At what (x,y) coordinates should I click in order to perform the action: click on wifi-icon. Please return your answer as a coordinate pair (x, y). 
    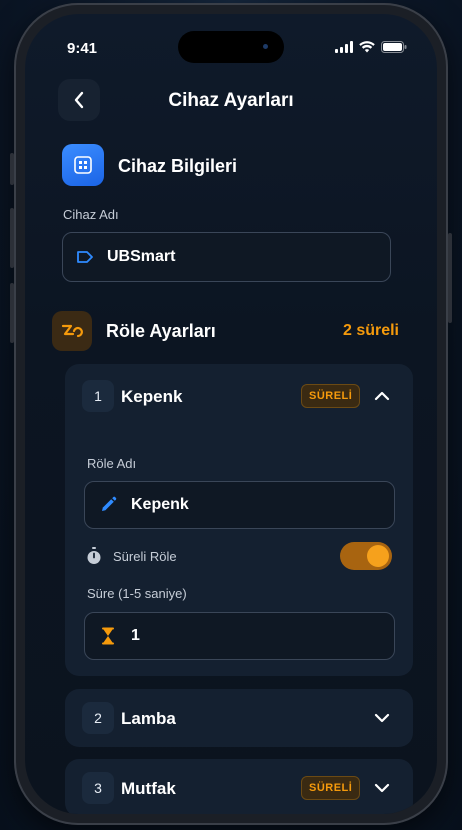
    Looking at the image, I should click on (367, 47).